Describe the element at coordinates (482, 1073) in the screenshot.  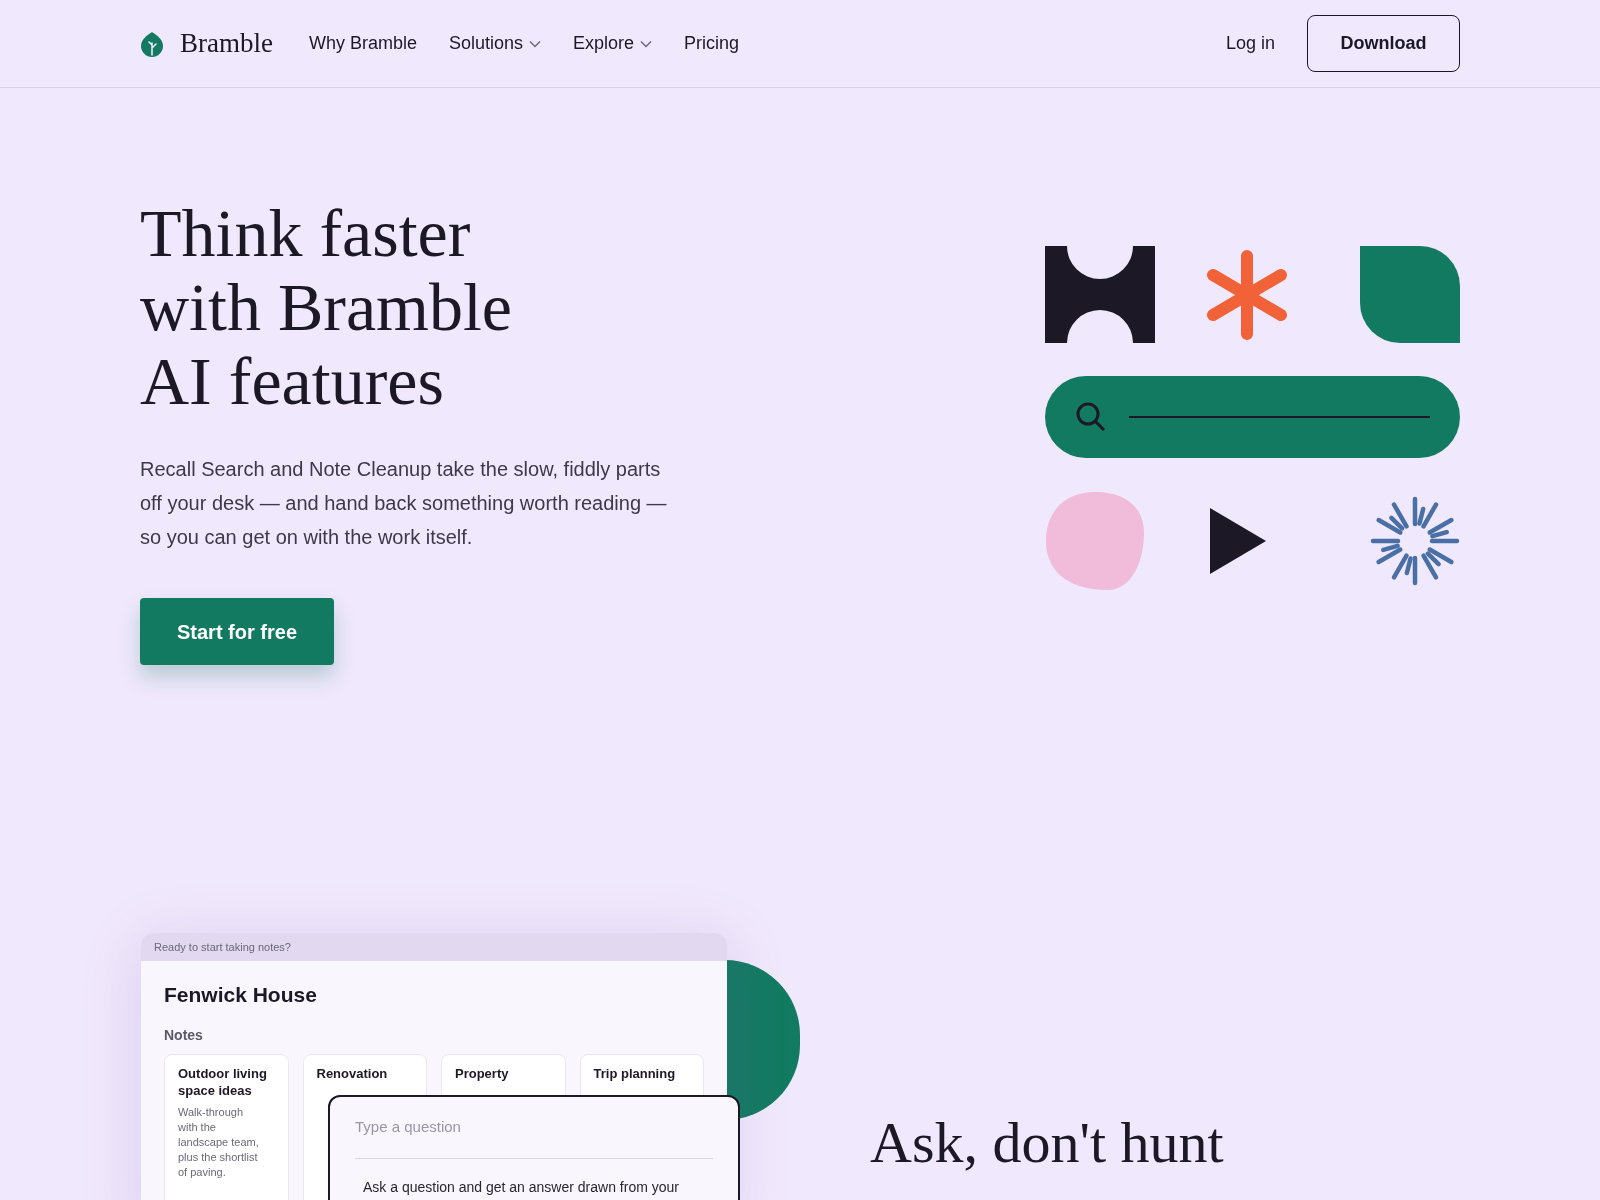
I see `note-card-title: Property` at that location.